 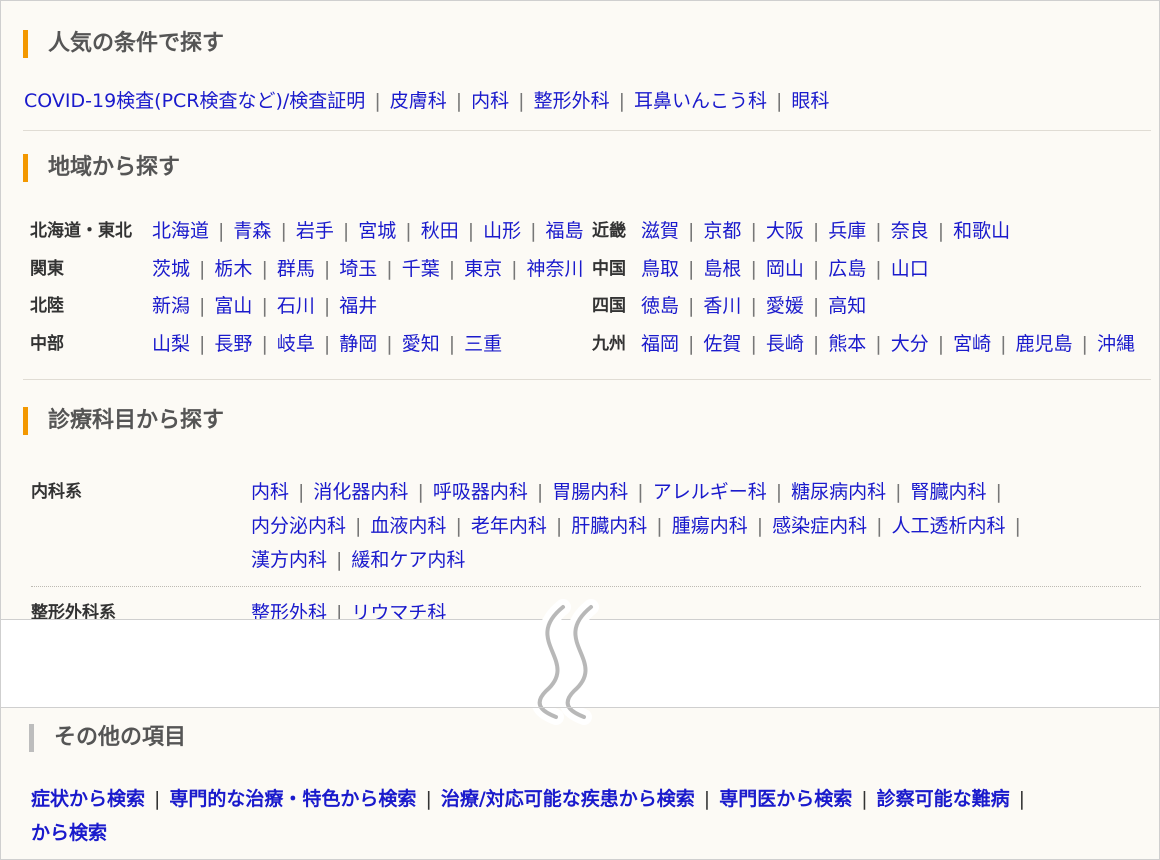 What do you see at coordinates (568, 799) in the screenshot?
I see `link-item: 治療/対応可能な疾患から検索` at bounding box center [568, 799].